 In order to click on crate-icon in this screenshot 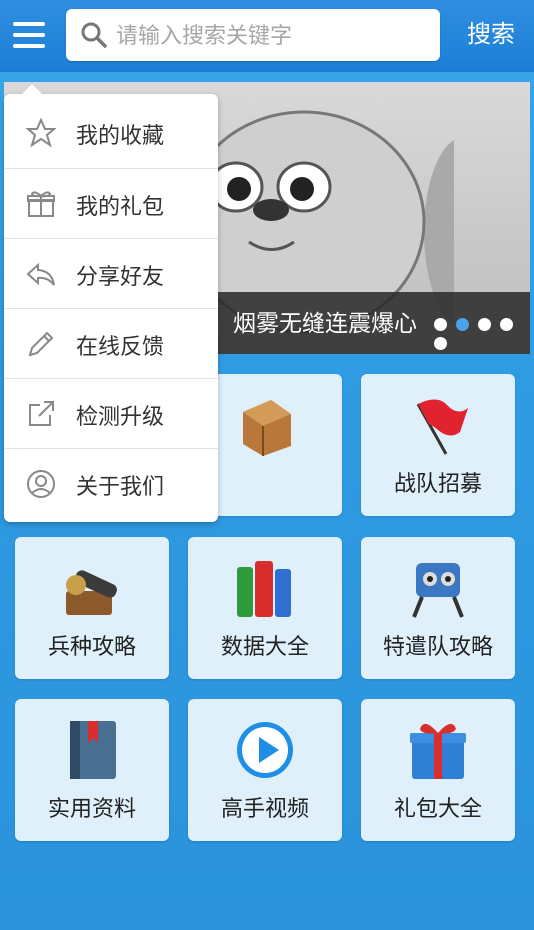, I will do `click(267, 428)`.